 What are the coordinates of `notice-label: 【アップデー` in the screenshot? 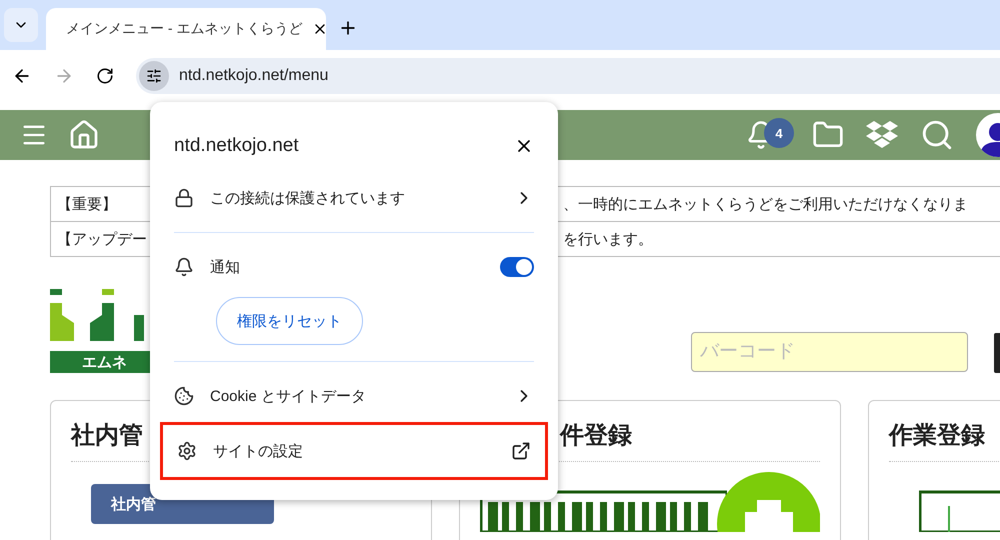 It's located at (102, 239).